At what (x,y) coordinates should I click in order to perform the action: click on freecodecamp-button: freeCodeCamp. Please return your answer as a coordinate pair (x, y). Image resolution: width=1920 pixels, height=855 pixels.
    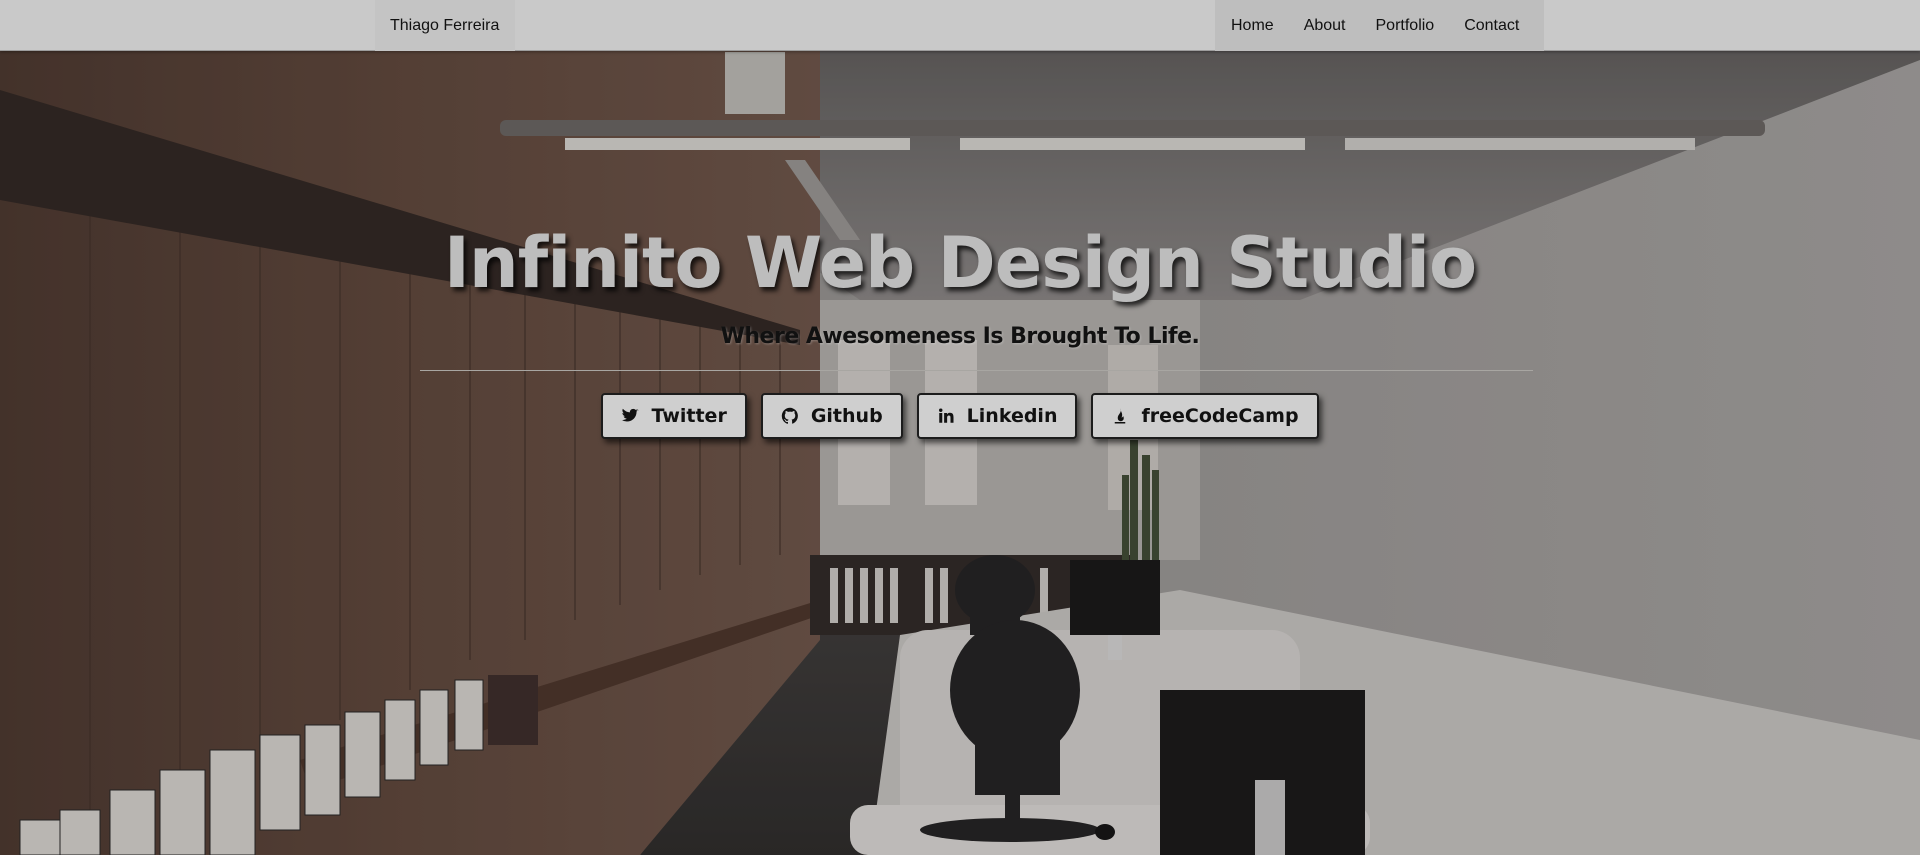
    Looking at the image, I should click on (1205, 416).